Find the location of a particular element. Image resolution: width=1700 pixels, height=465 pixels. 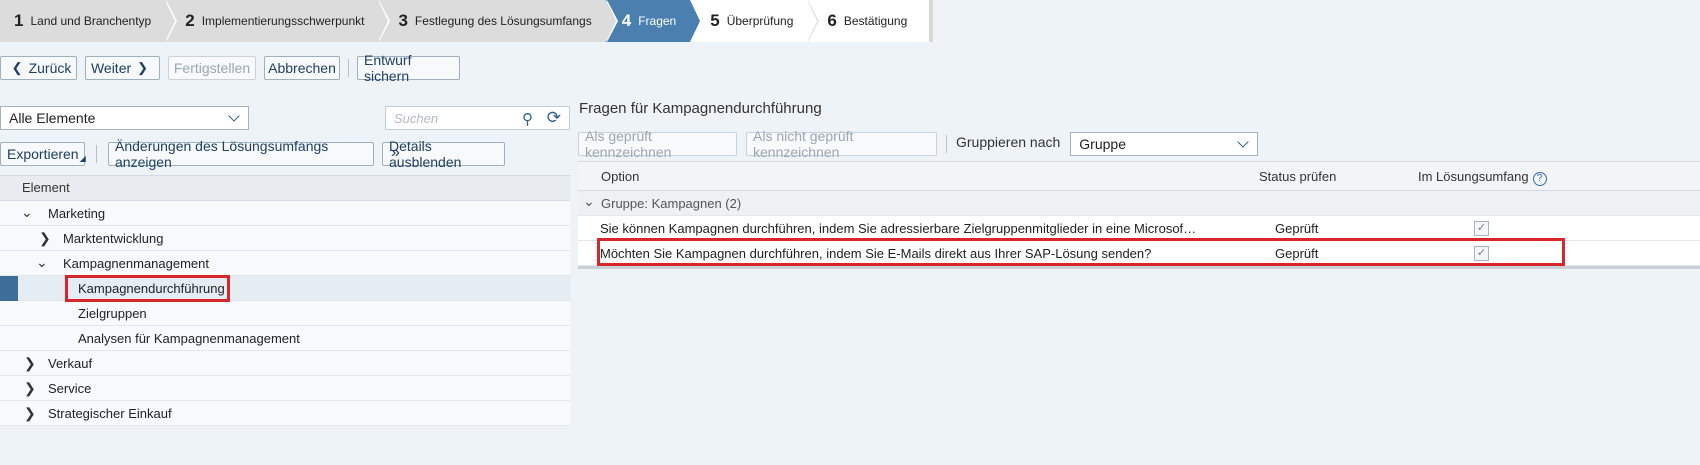

tree-label: Service is located at coordinates (70, 388).